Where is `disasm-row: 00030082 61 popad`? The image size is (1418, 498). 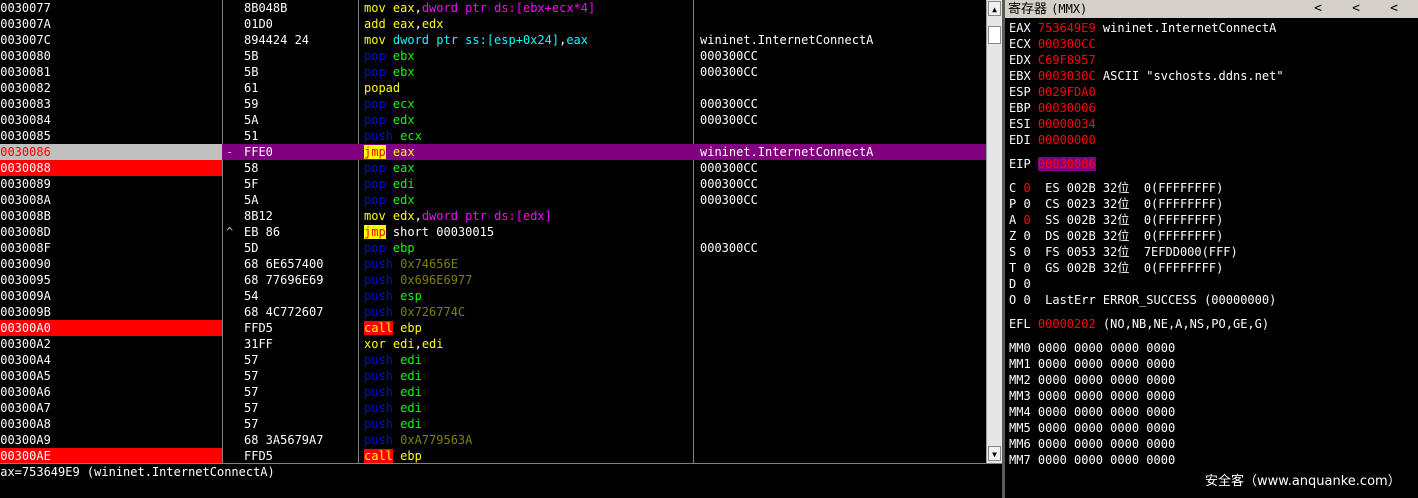 disasm-row: 00030082 61 popad is located at coordinates (493, 88).